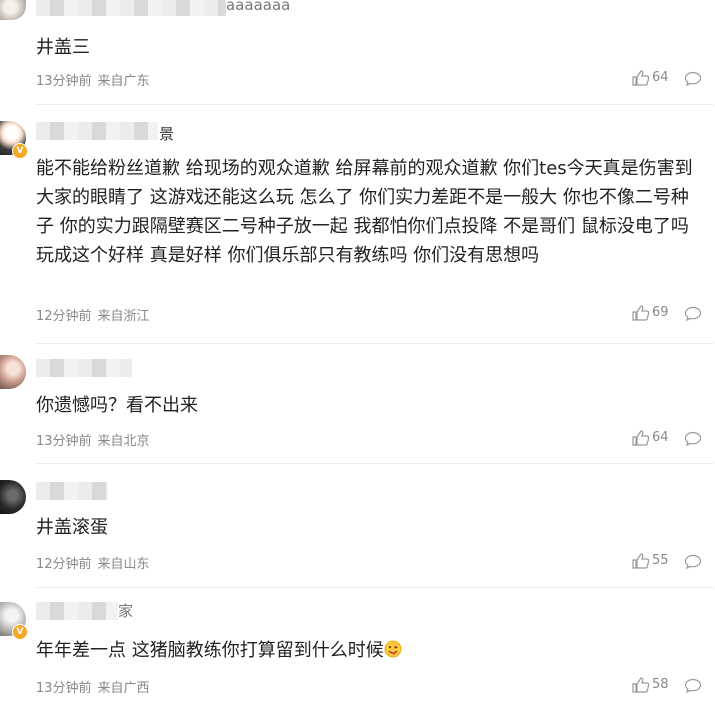  What do you see at coordinates (93, 562) in the screenshot?
I see `comment-meta: 12分钟前 来自山东` at bounding box center [93, 562].